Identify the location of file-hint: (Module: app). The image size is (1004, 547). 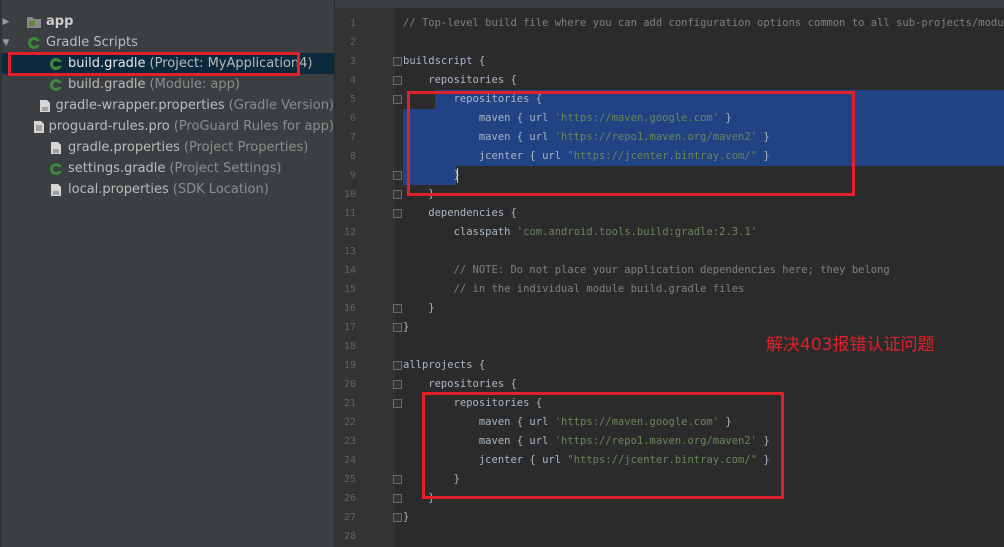
(194, 84).